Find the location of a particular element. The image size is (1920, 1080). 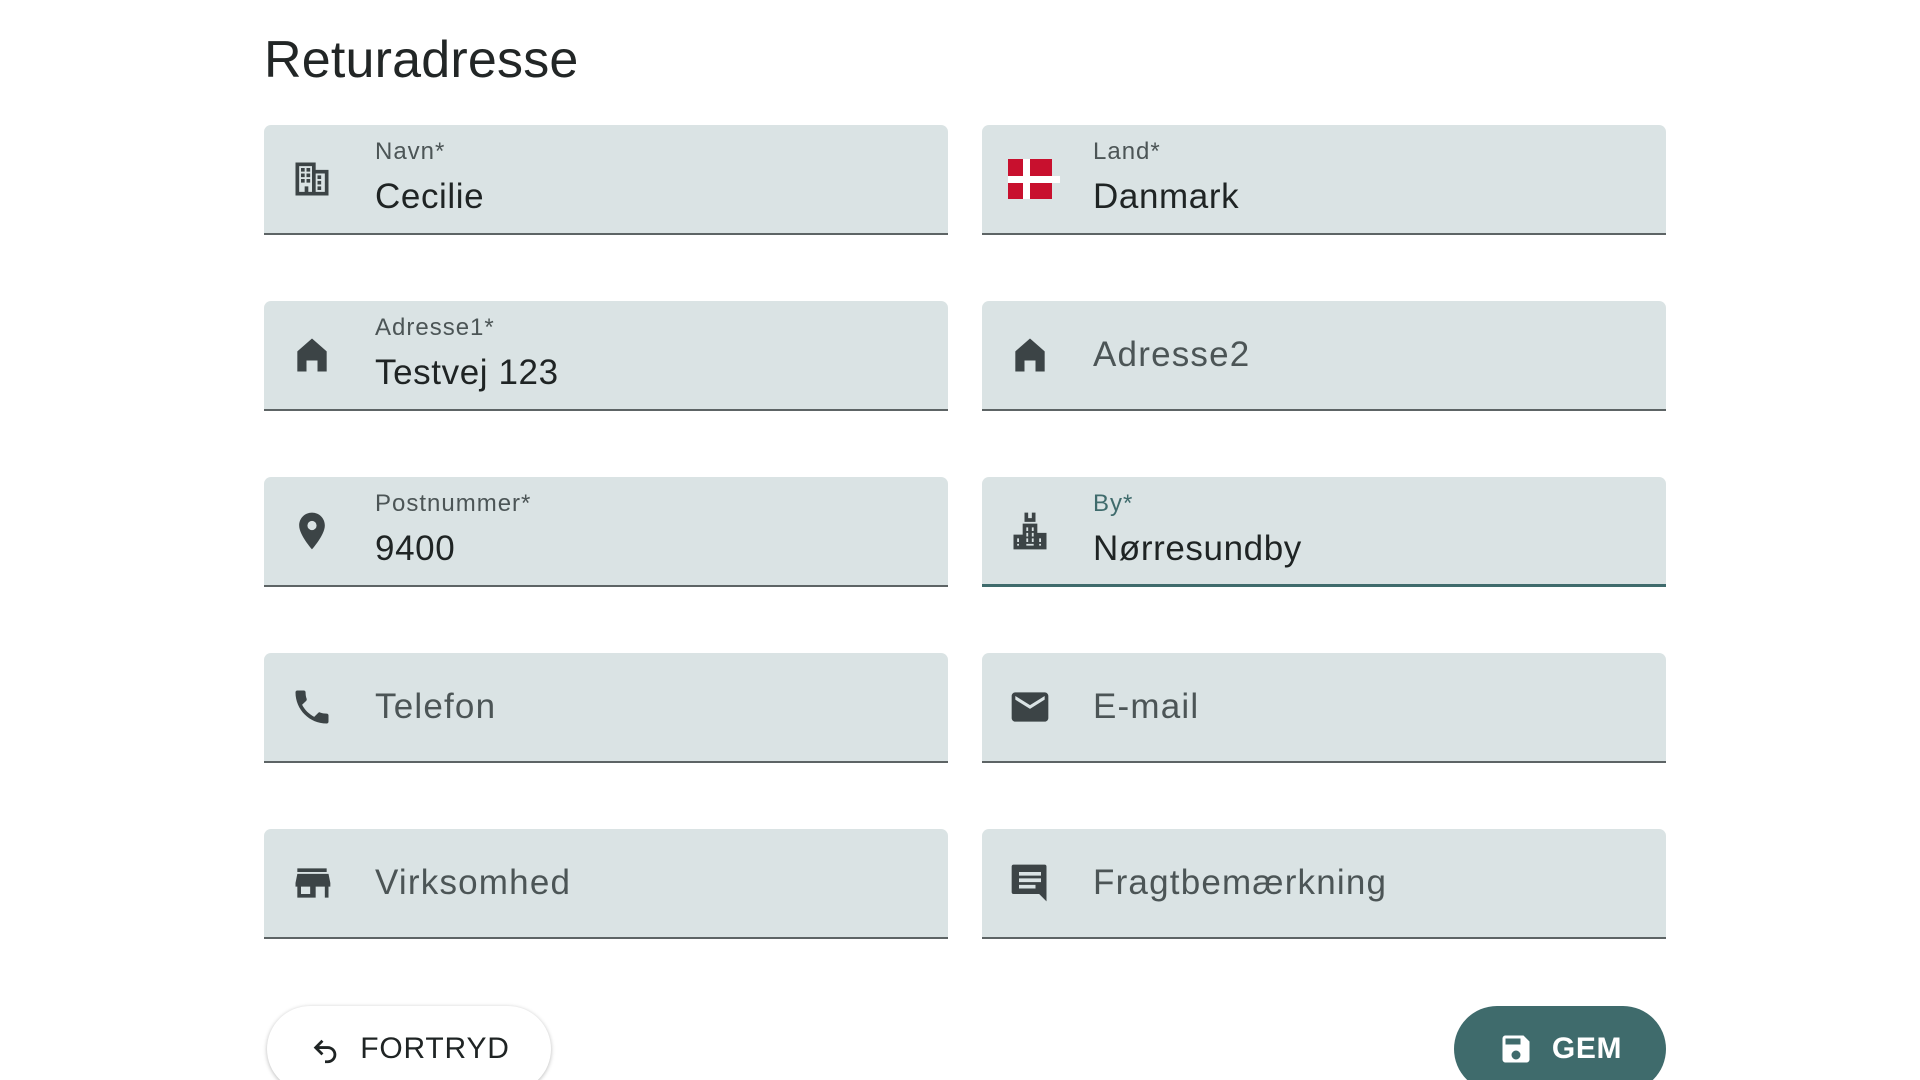

phone-placeholder: Telefon is located at coordinates (436, 706).